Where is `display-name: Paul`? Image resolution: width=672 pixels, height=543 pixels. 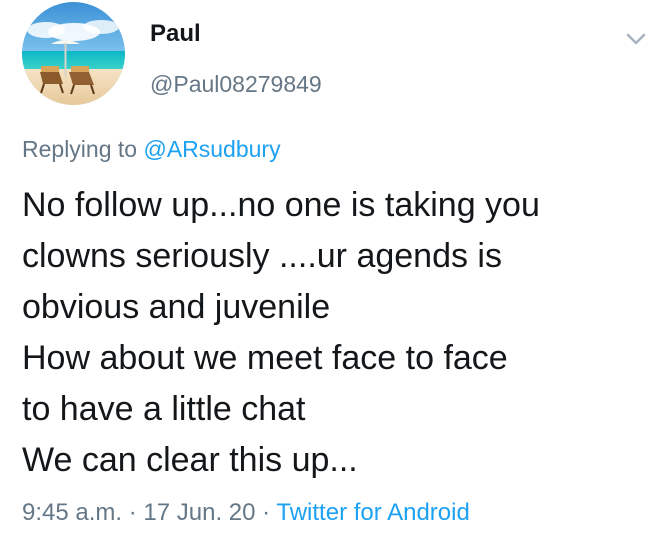 display-name: Paul is located at coordinates (175, 34).